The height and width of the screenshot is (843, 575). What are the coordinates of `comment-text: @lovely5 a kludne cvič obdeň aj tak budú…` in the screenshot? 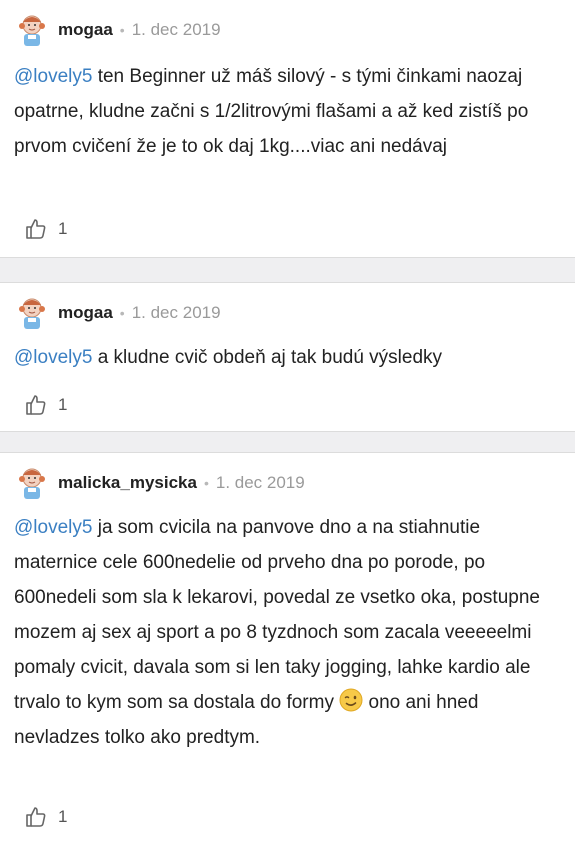 It's located at (289, 357).